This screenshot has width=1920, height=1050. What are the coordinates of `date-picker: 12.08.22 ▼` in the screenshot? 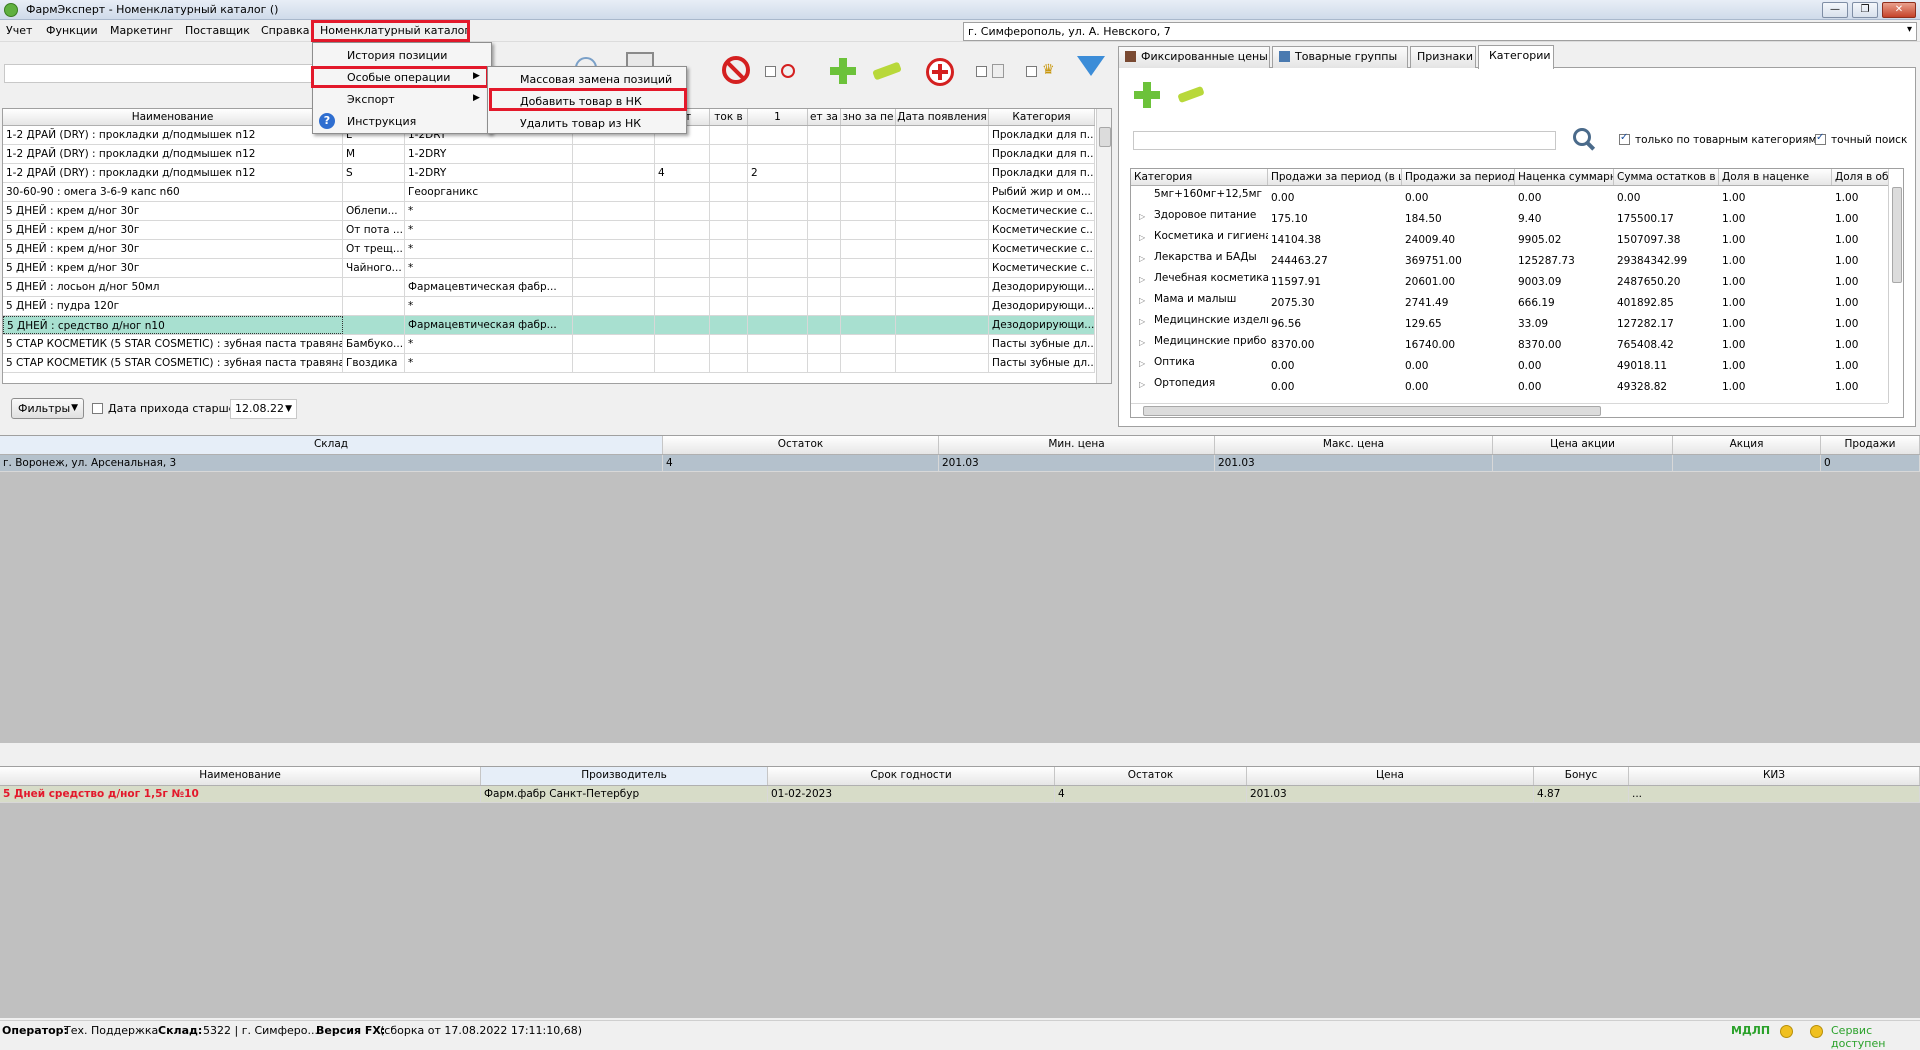 It's located at (263, 409).